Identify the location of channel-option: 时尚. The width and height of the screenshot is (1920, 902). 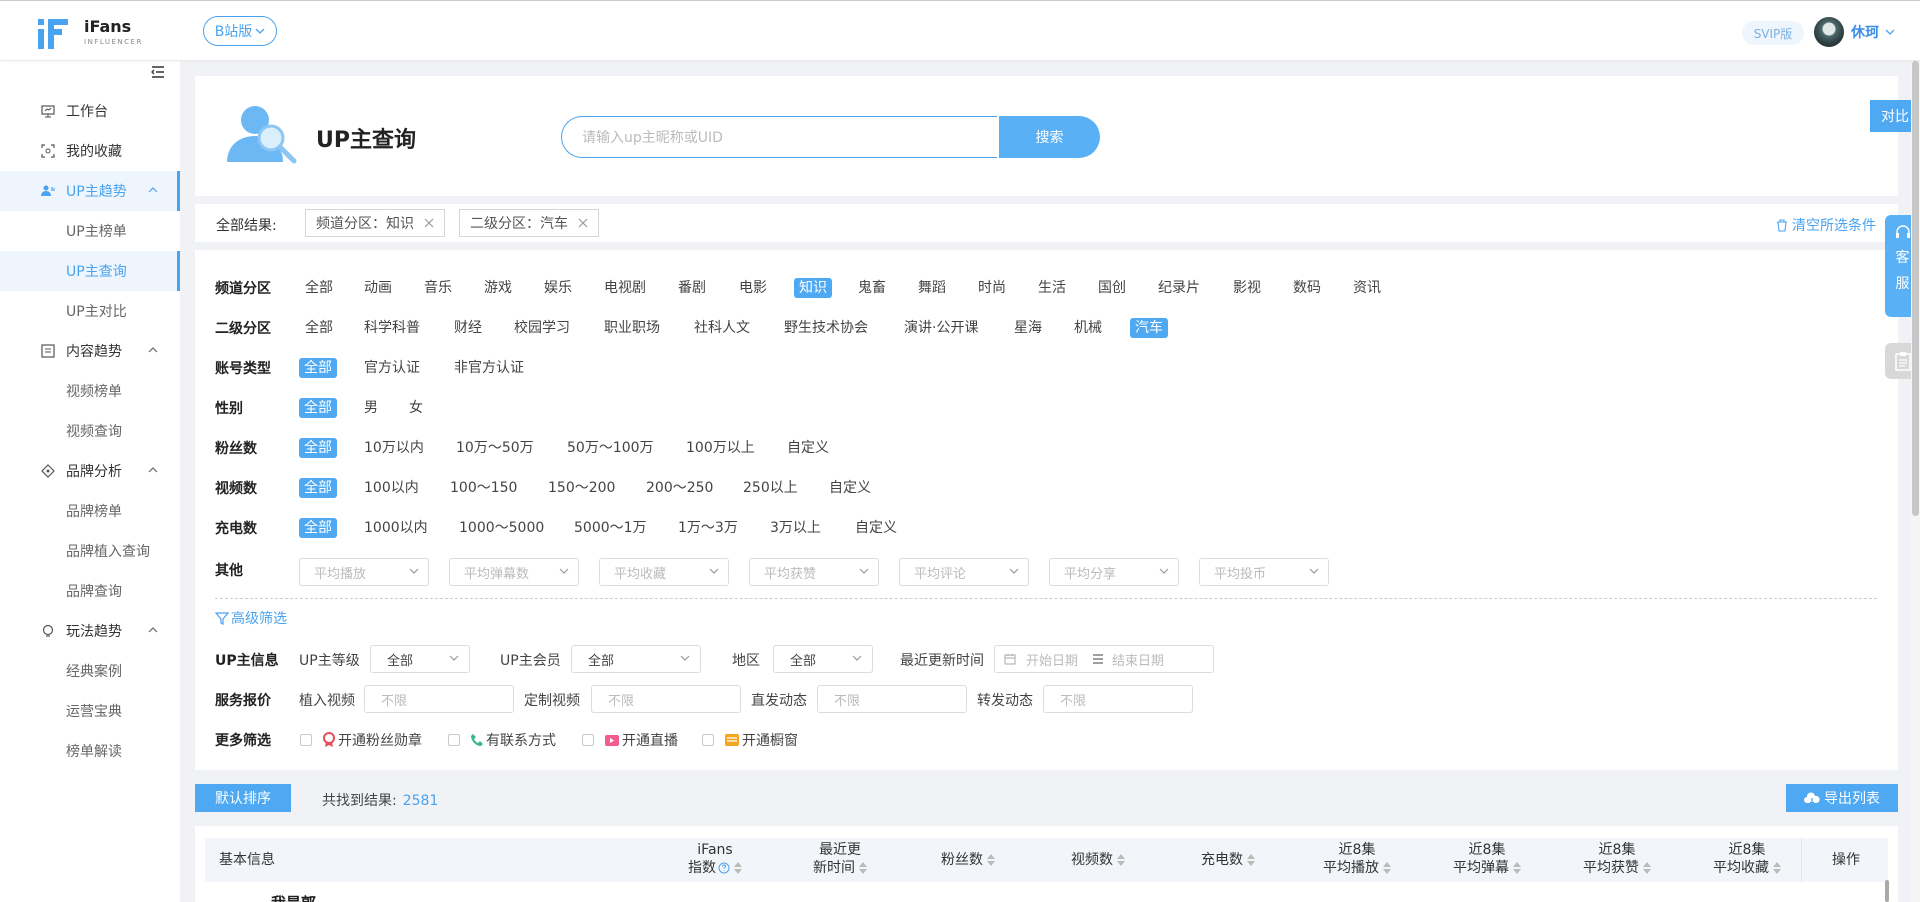
(992, 288).